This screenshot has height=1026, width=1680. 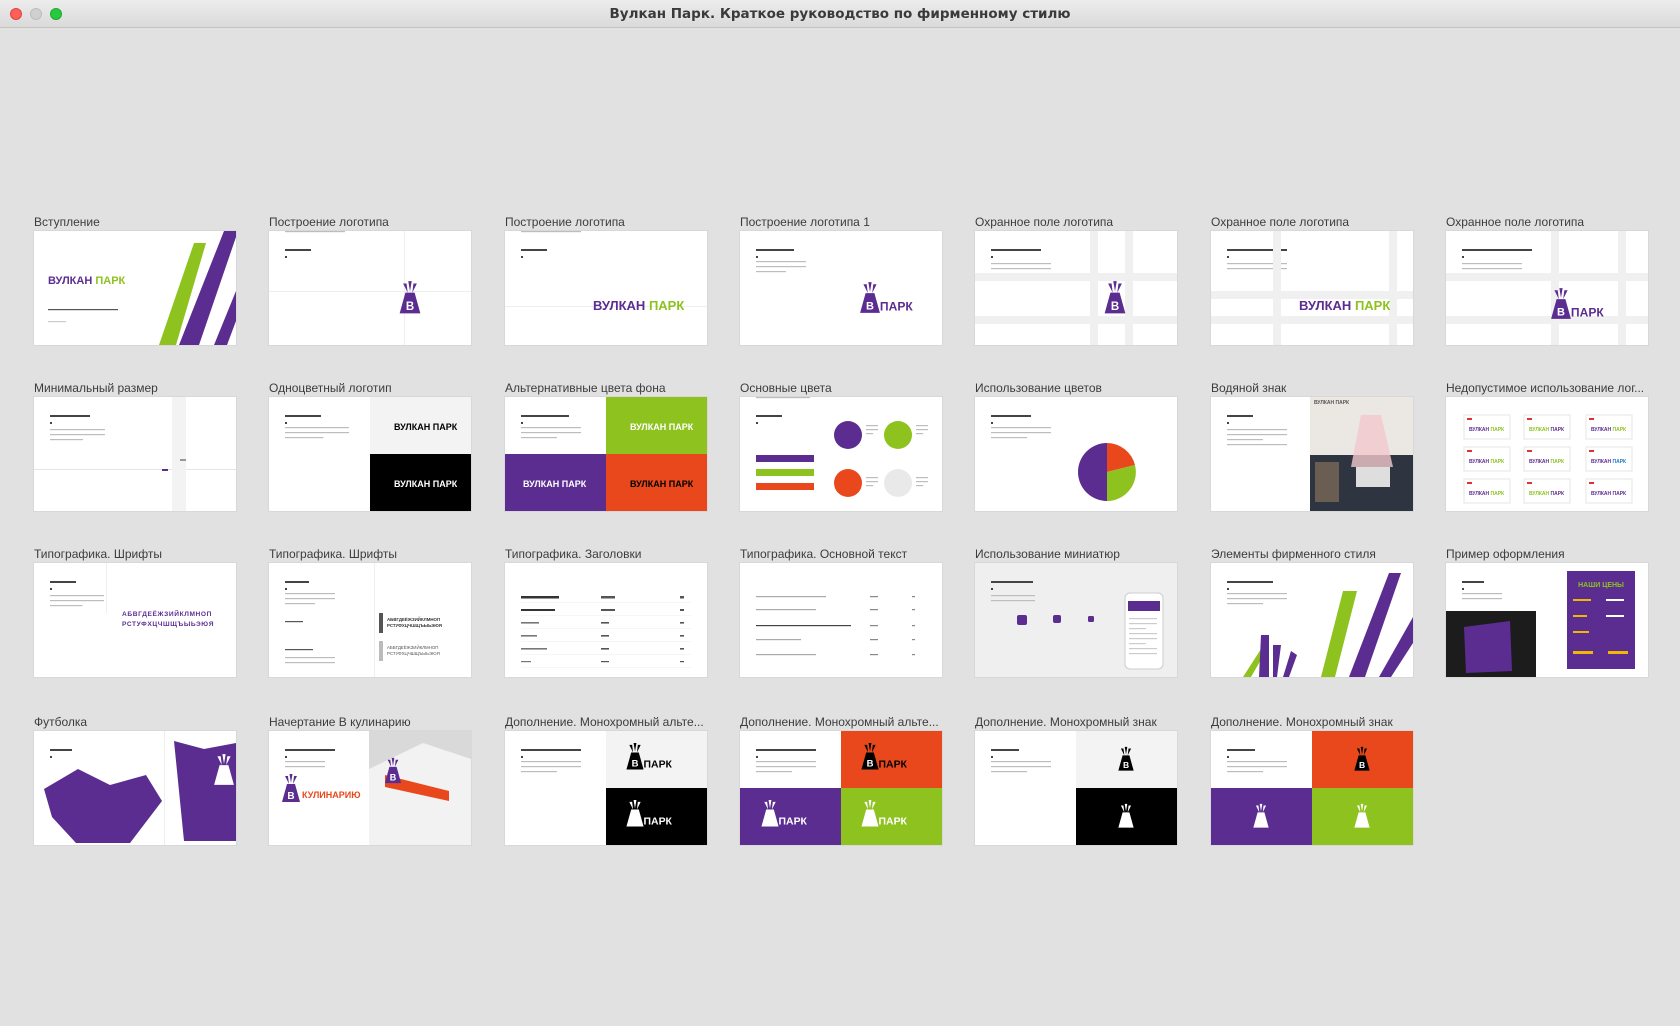 What do you see at coordinates (1547, 620) in the screenshot?
I see `slide-preview: НАШИ ЦЕНЫ` at bounding box center [1547, 620].